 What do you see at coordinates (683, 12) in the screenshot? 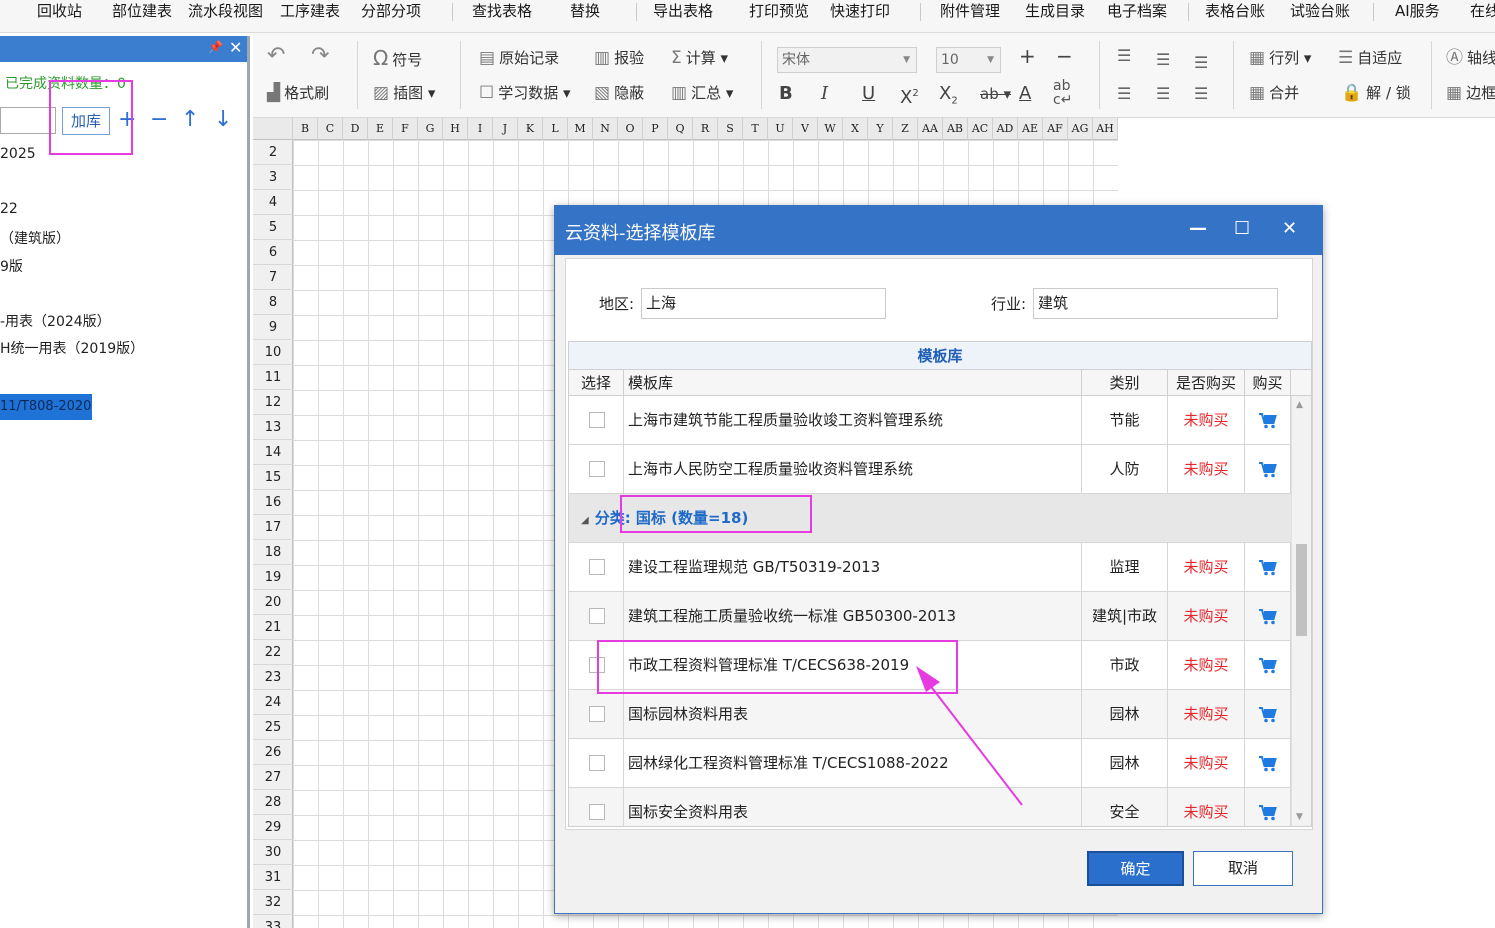
I see `menu-export-table: 导出表格` at bounding box center [683, 12].